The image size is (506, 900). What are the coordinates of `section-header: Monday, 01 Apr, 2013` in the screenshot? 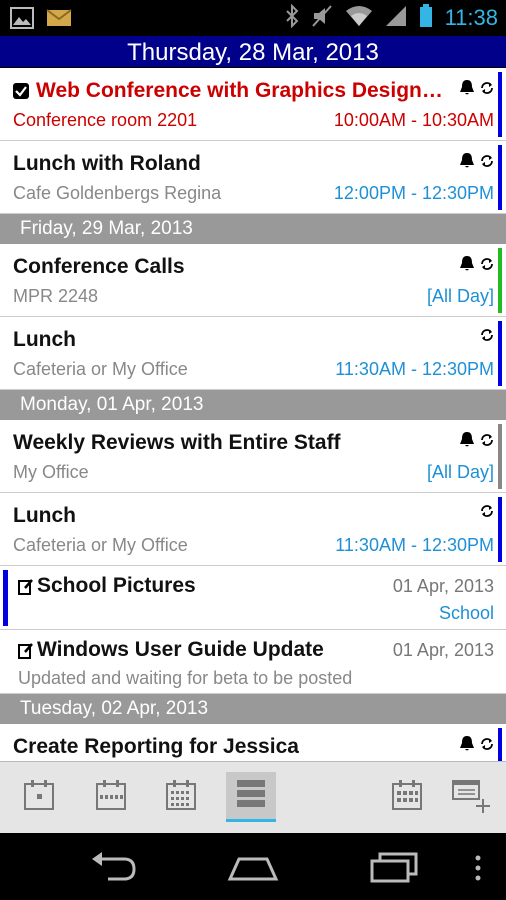 It's located at (253, 405).